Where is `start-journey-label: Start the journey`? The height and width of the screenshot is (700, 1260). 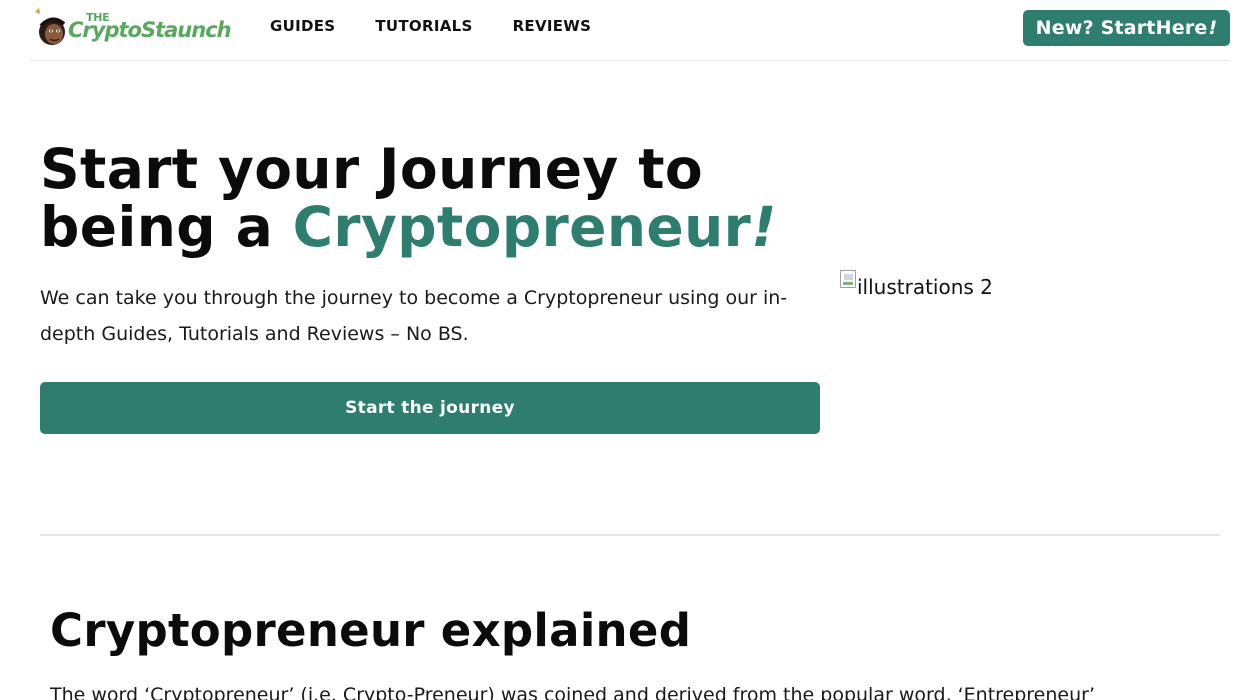
start-journey-label: Start the journey is located at coordinates (430, 408).